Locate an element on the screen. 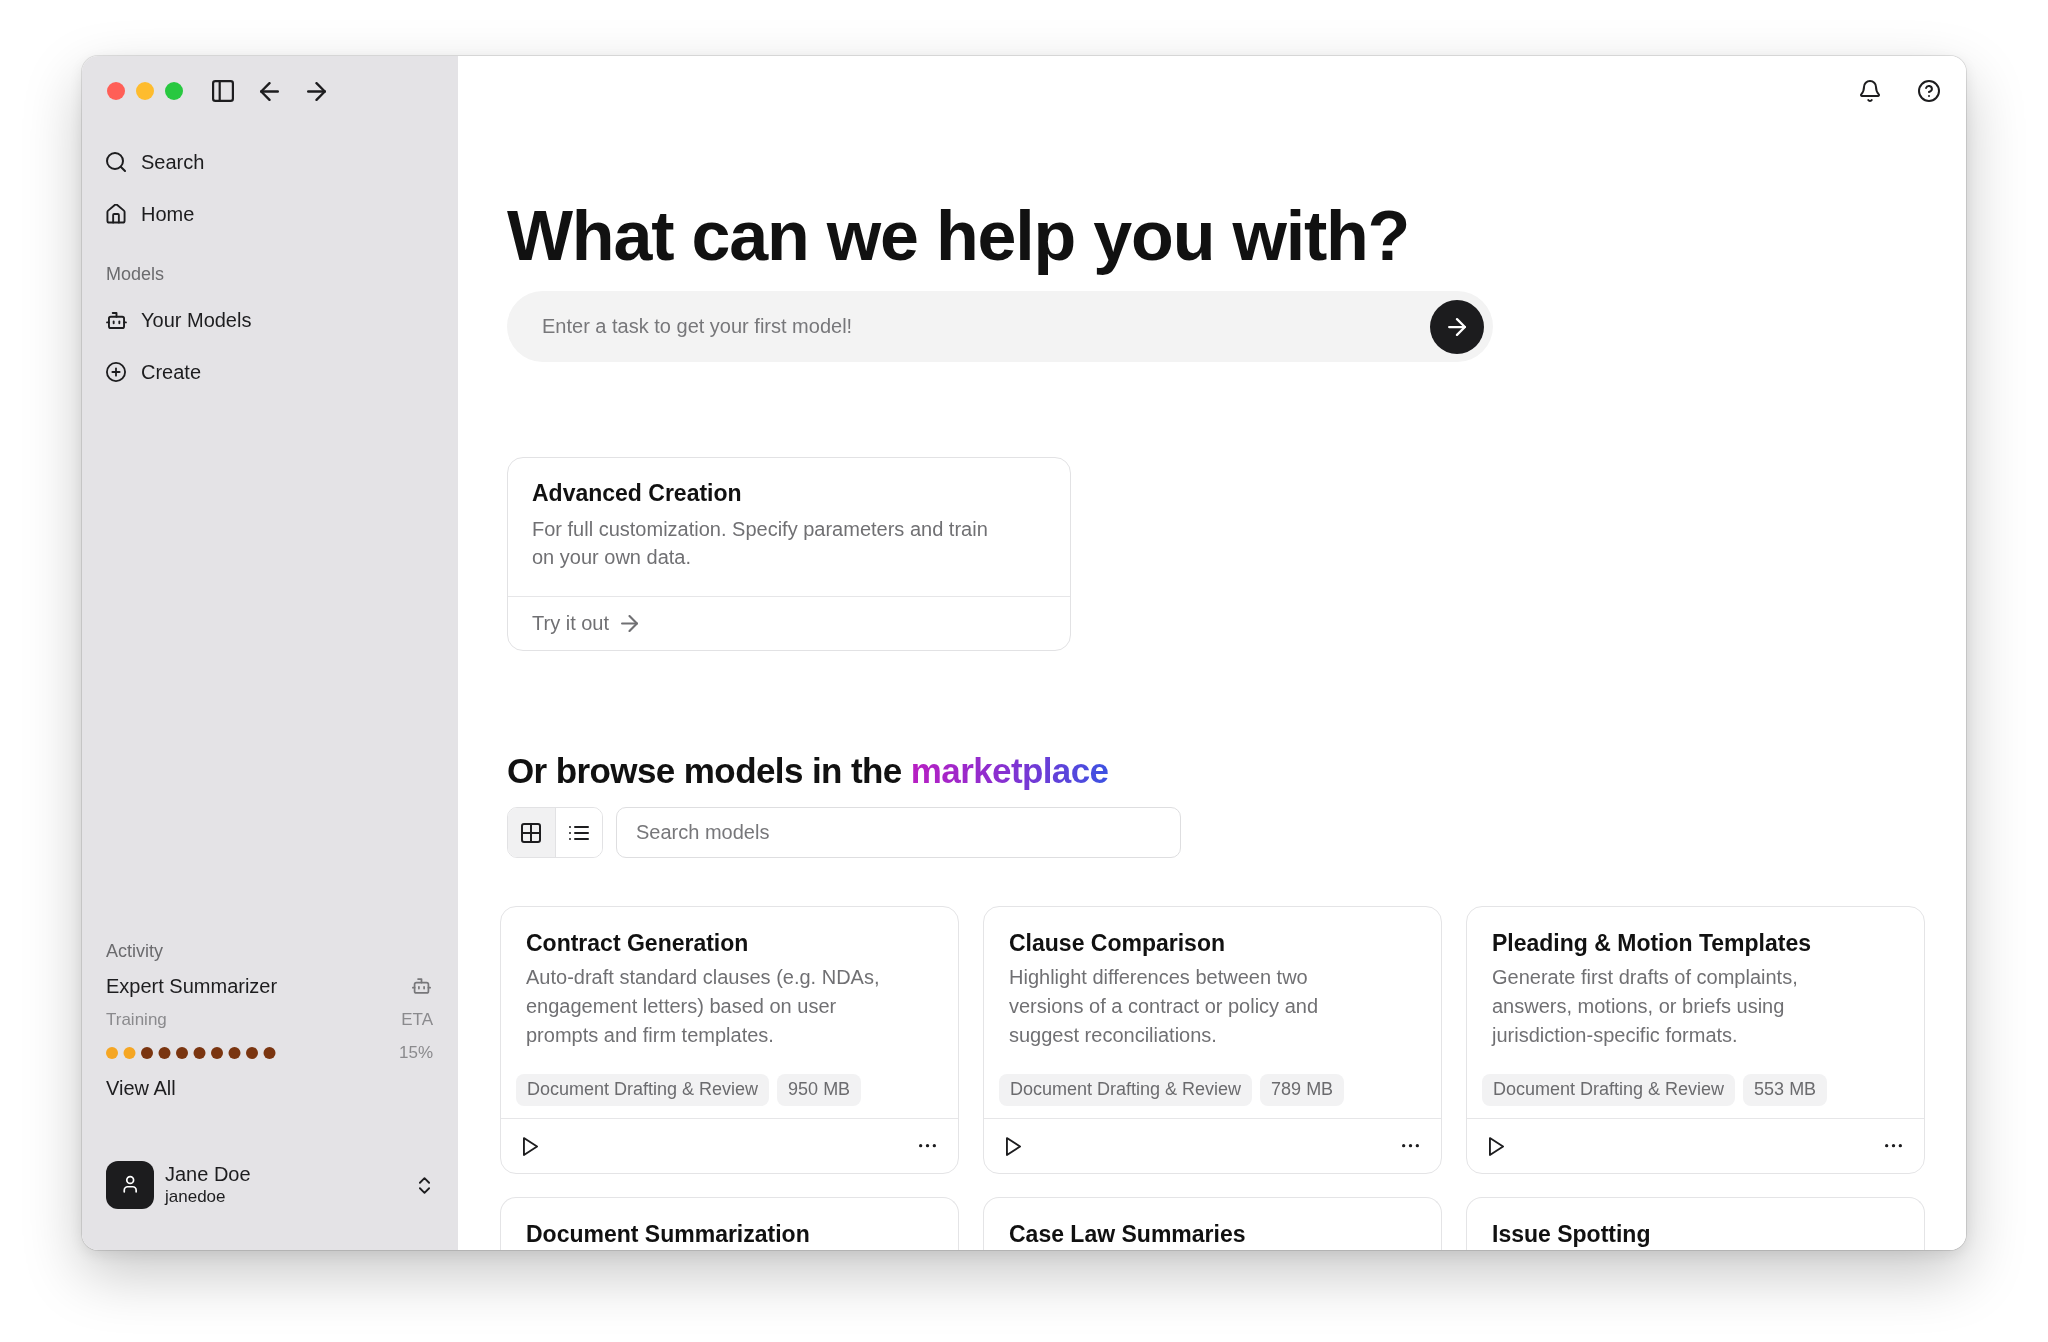  section-label: Models is located at coordinates (135, 274).